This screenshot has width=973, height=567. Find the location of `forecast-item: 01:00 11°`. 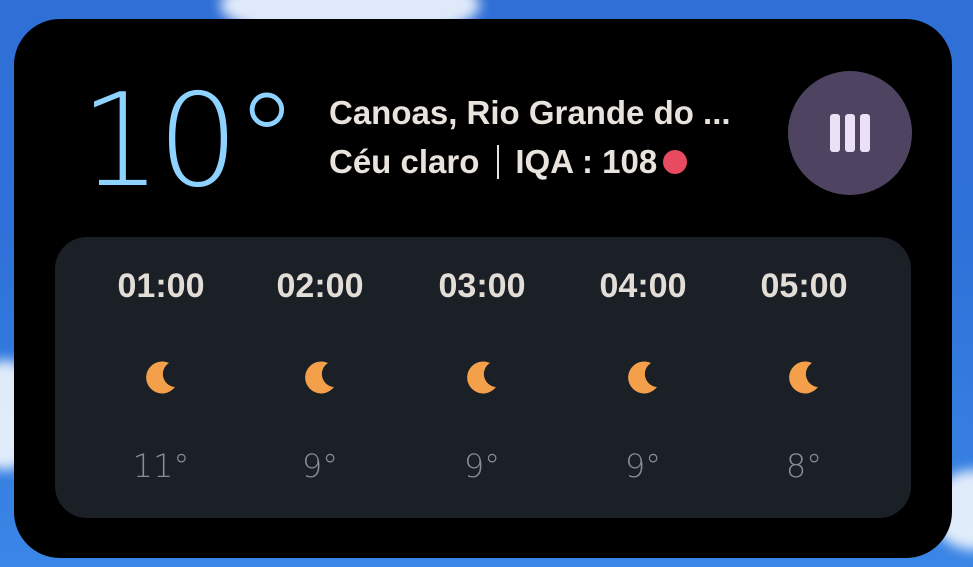

forecast-item: 01:00 11° is located at coordinates (161, 377).